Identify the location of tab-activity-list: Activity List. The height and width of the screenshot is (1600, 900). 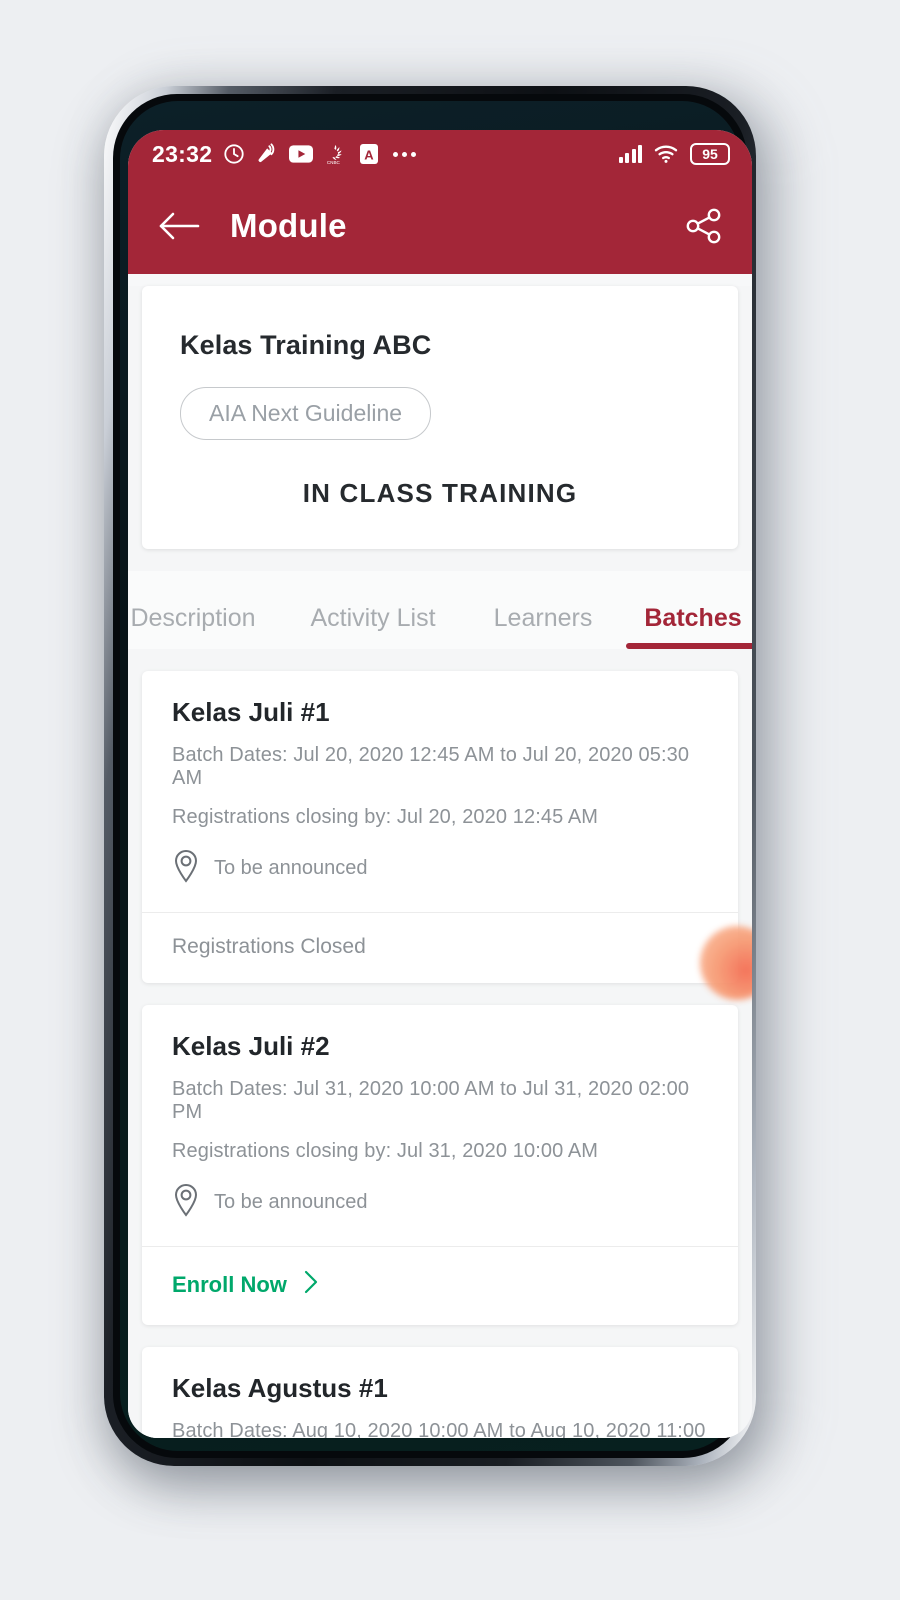
(373, 626).